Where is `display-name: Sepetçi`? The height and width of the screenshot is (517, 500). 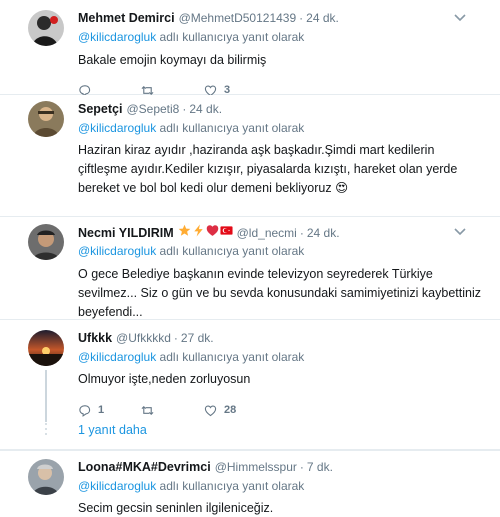 display-name: Sepetçi is located at coordinates (100, 109).